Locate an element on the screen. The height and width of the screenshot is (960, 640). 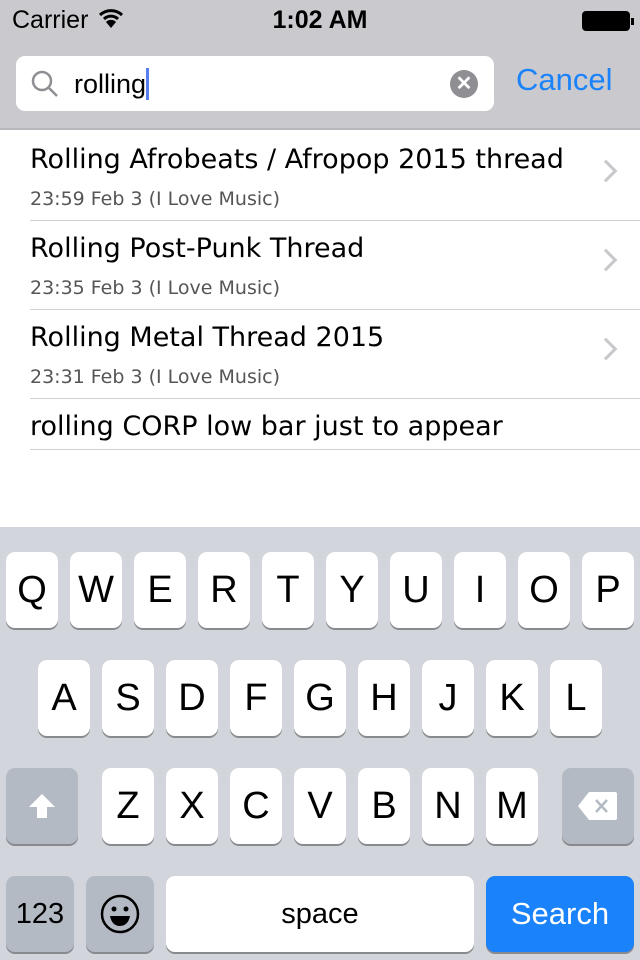
key-s: S is located at coordinates (128, 698).